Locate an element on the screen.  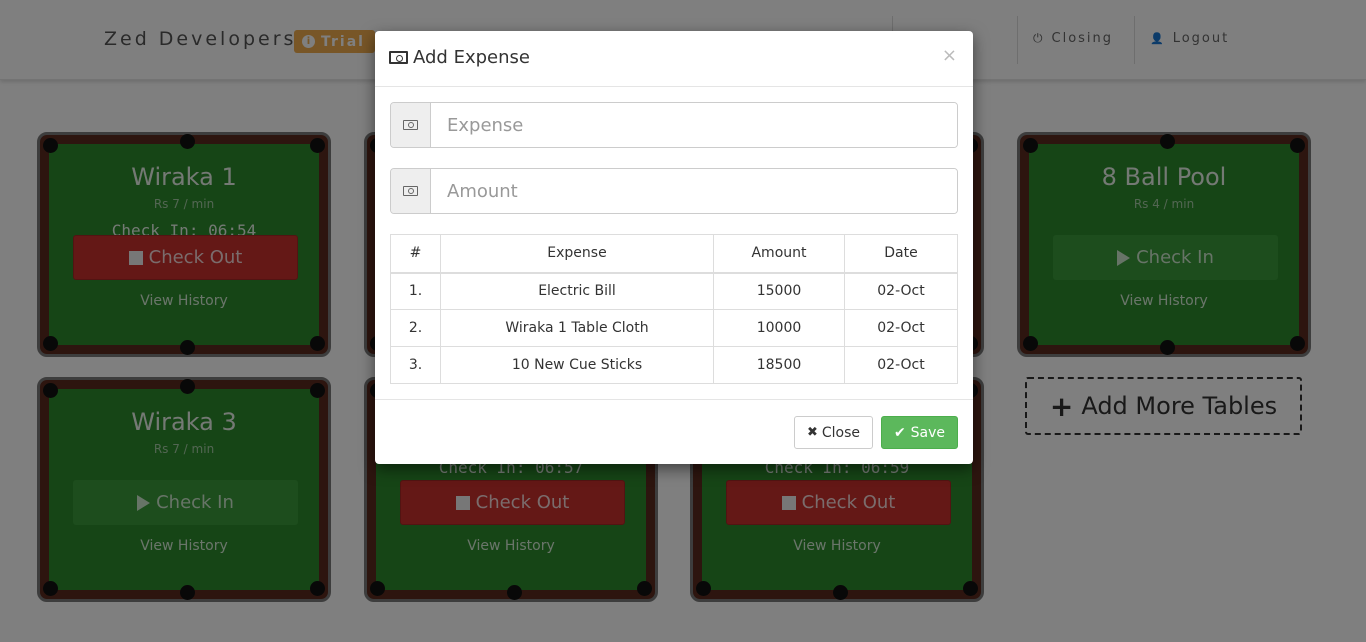
row-number: 1. is located at coordinates (415, 291).